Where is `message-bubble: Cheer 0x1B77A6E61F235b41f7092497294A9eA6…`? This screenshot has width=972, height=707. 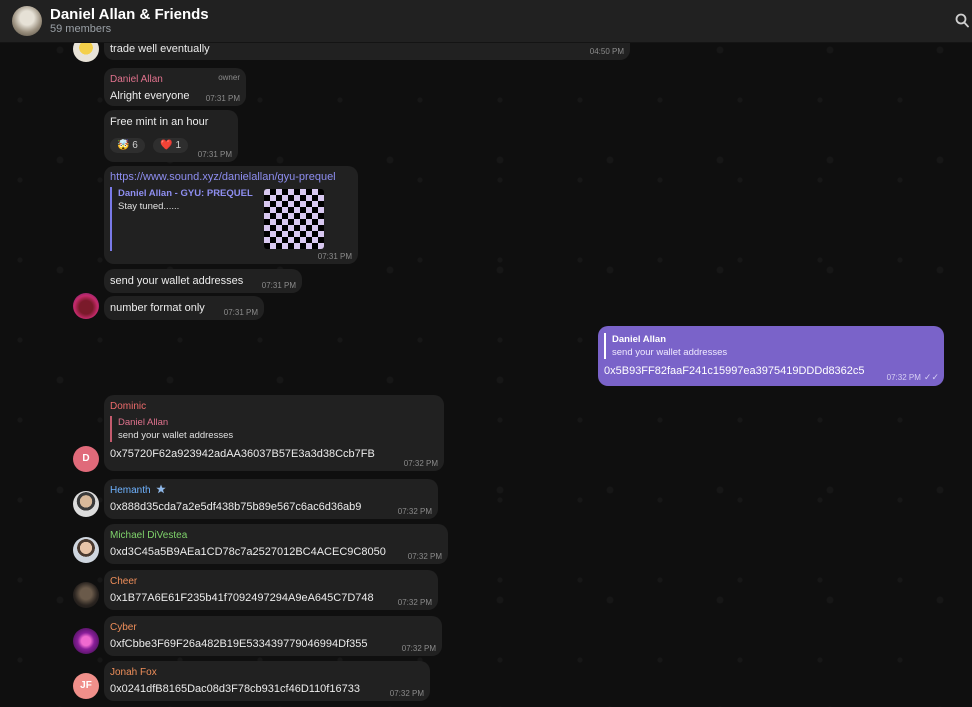 message-bubble: Cheer 0x1B77A6E61F235b41f7092497294A9eA6… is located at coordinates (271, 590).